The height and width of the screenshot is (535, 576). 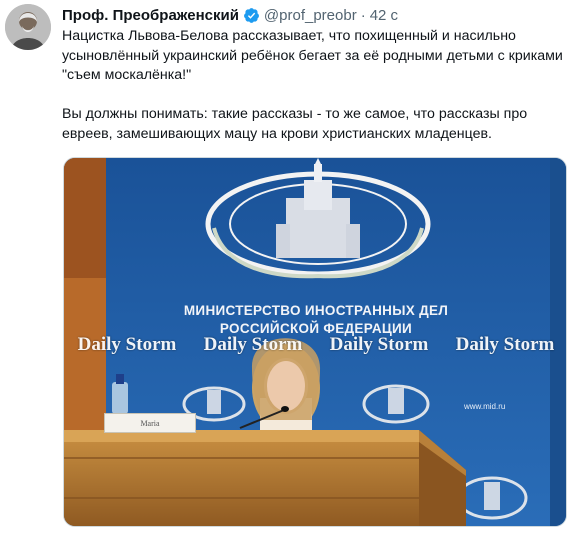 I want to click on verified-badge-icon, so click(x=251, y=15).